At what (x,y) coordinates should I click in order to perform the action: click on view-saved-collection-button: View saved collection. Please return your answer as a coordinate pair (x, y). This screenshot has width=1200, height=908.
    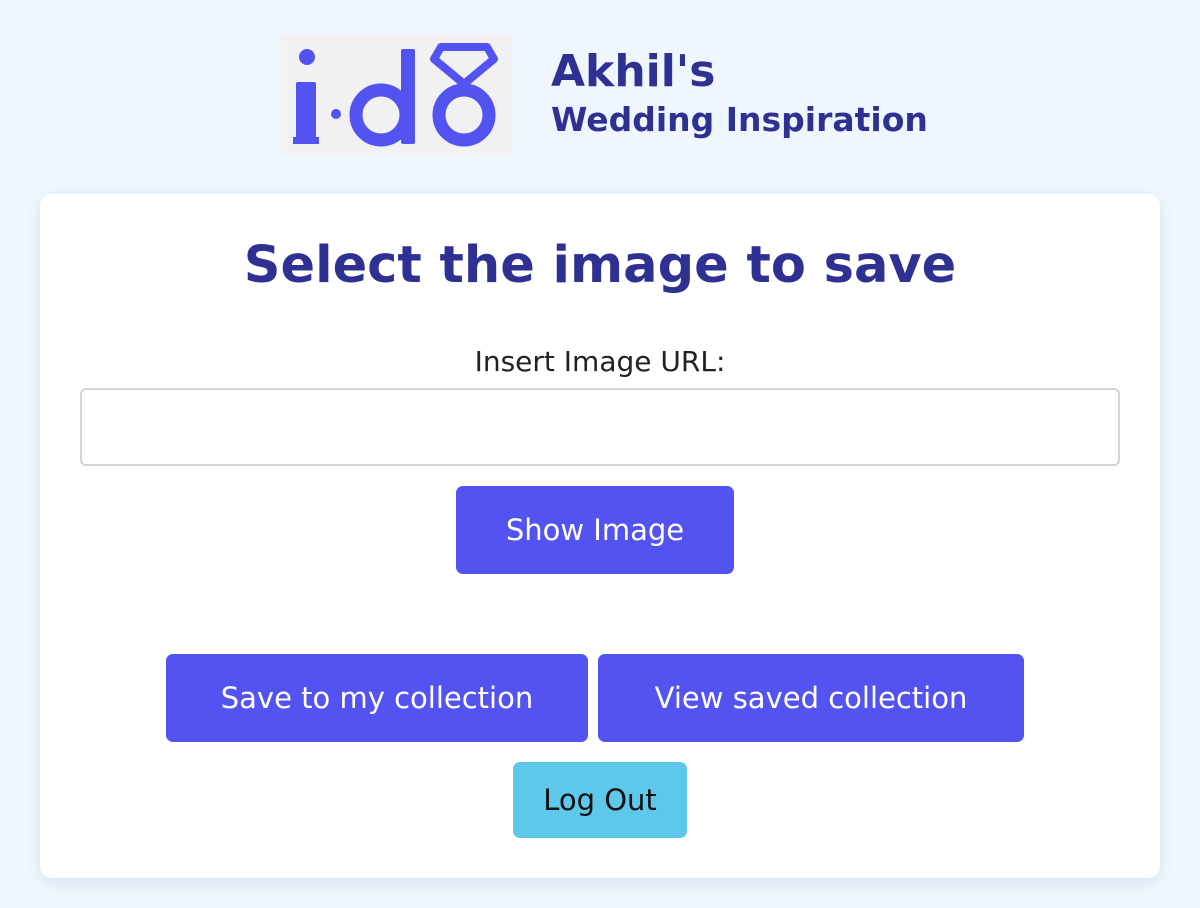
    Looking at the image, I should click on (811, 698).